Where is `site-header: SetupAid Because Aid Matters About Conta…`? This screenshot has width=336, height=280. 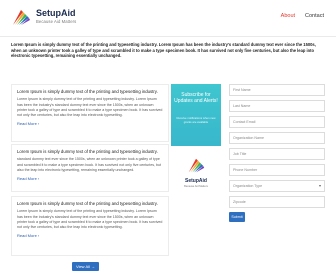 site-header: SetupAid Because Aid Matters About Conta… is located at coordinates (168, 18).